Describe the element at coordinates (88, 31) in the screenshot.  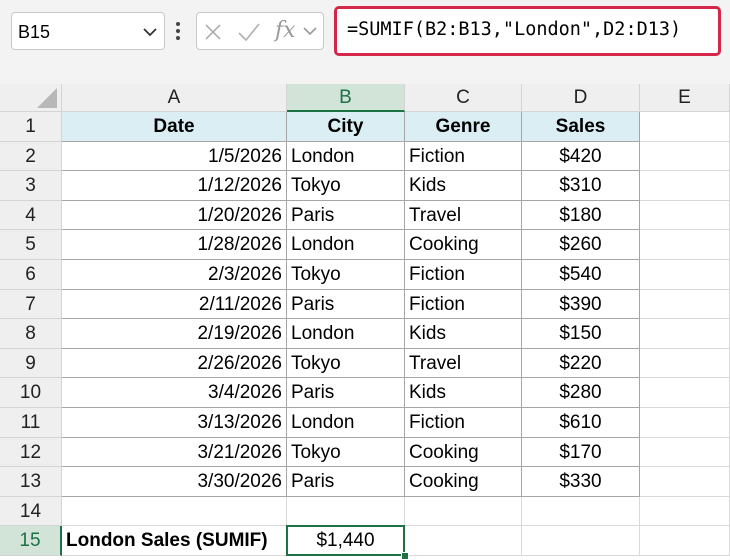
I see `name-box: B15` at that location.